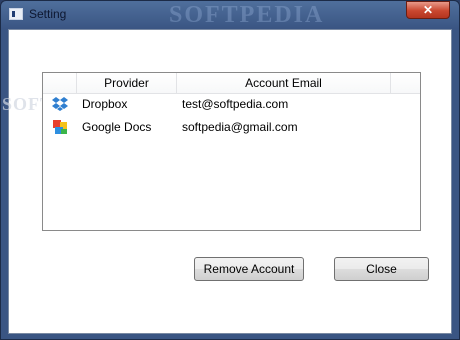 The image size is (460, 340). I want to click on window-close-button: ✕, so click(428, 10).